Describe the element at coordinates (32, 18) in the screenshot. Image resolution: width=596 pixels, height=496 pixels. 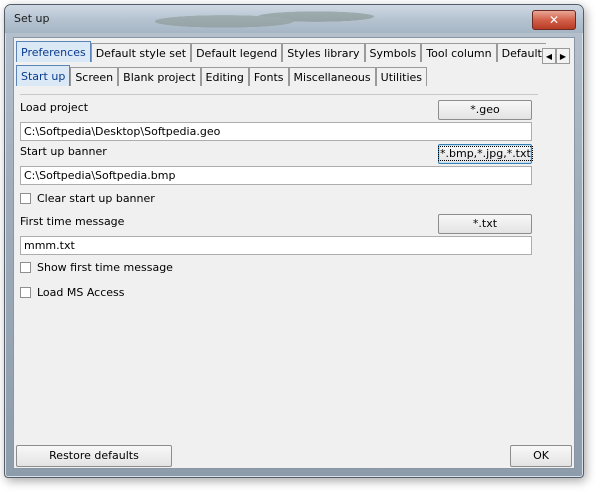
I see `window-title: Set up` at that location.